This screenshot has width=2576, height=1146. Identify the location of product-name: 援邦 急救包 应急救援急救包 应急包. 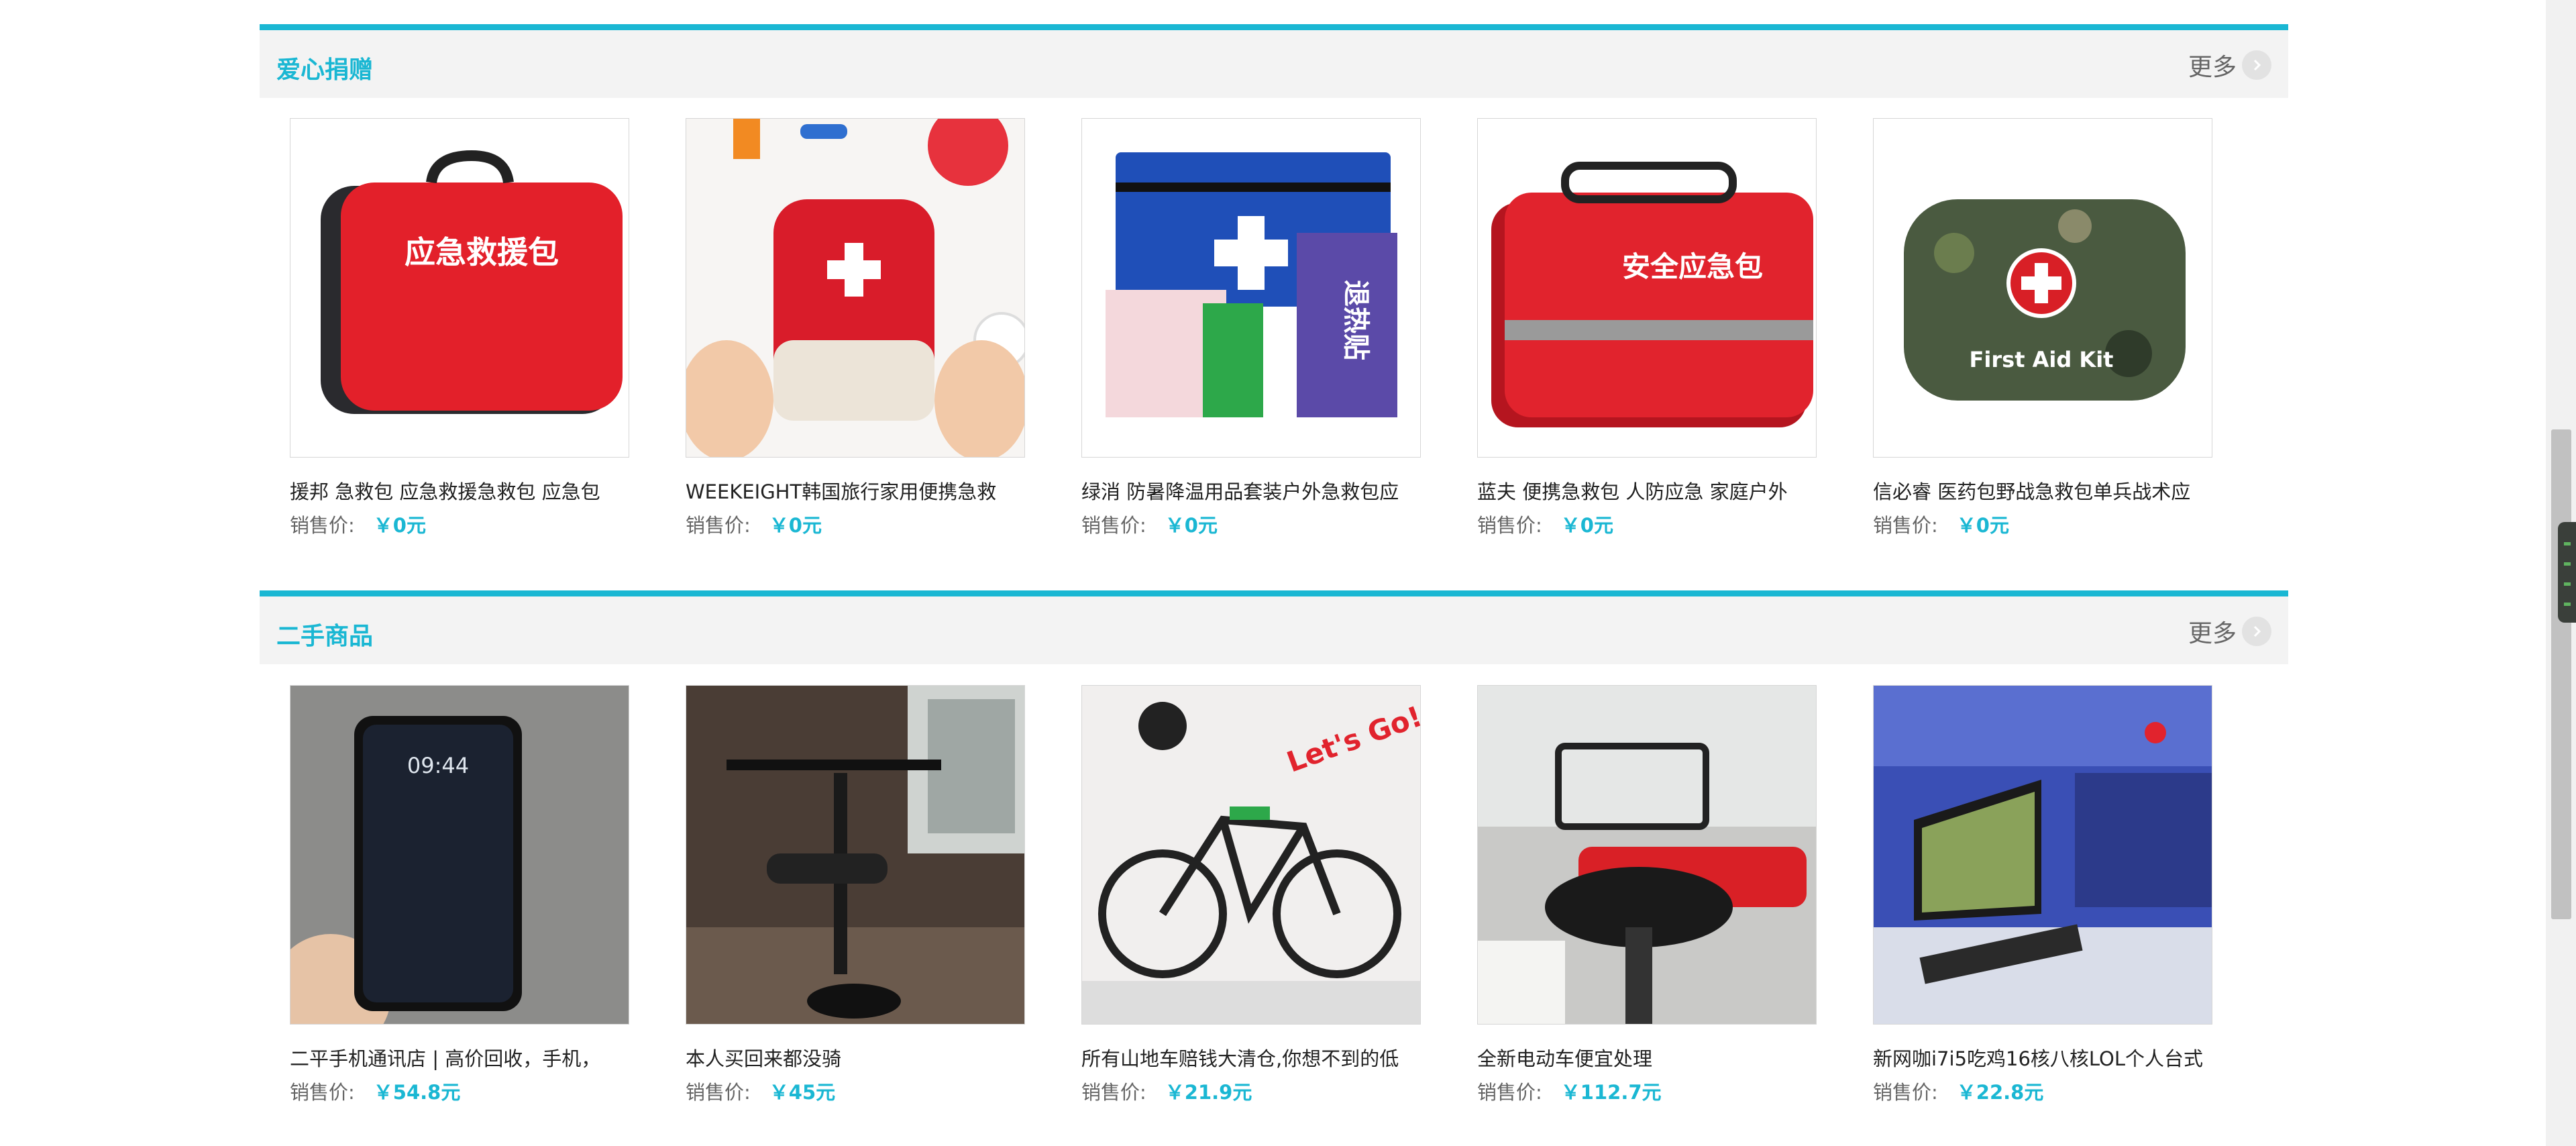
(459, 490).